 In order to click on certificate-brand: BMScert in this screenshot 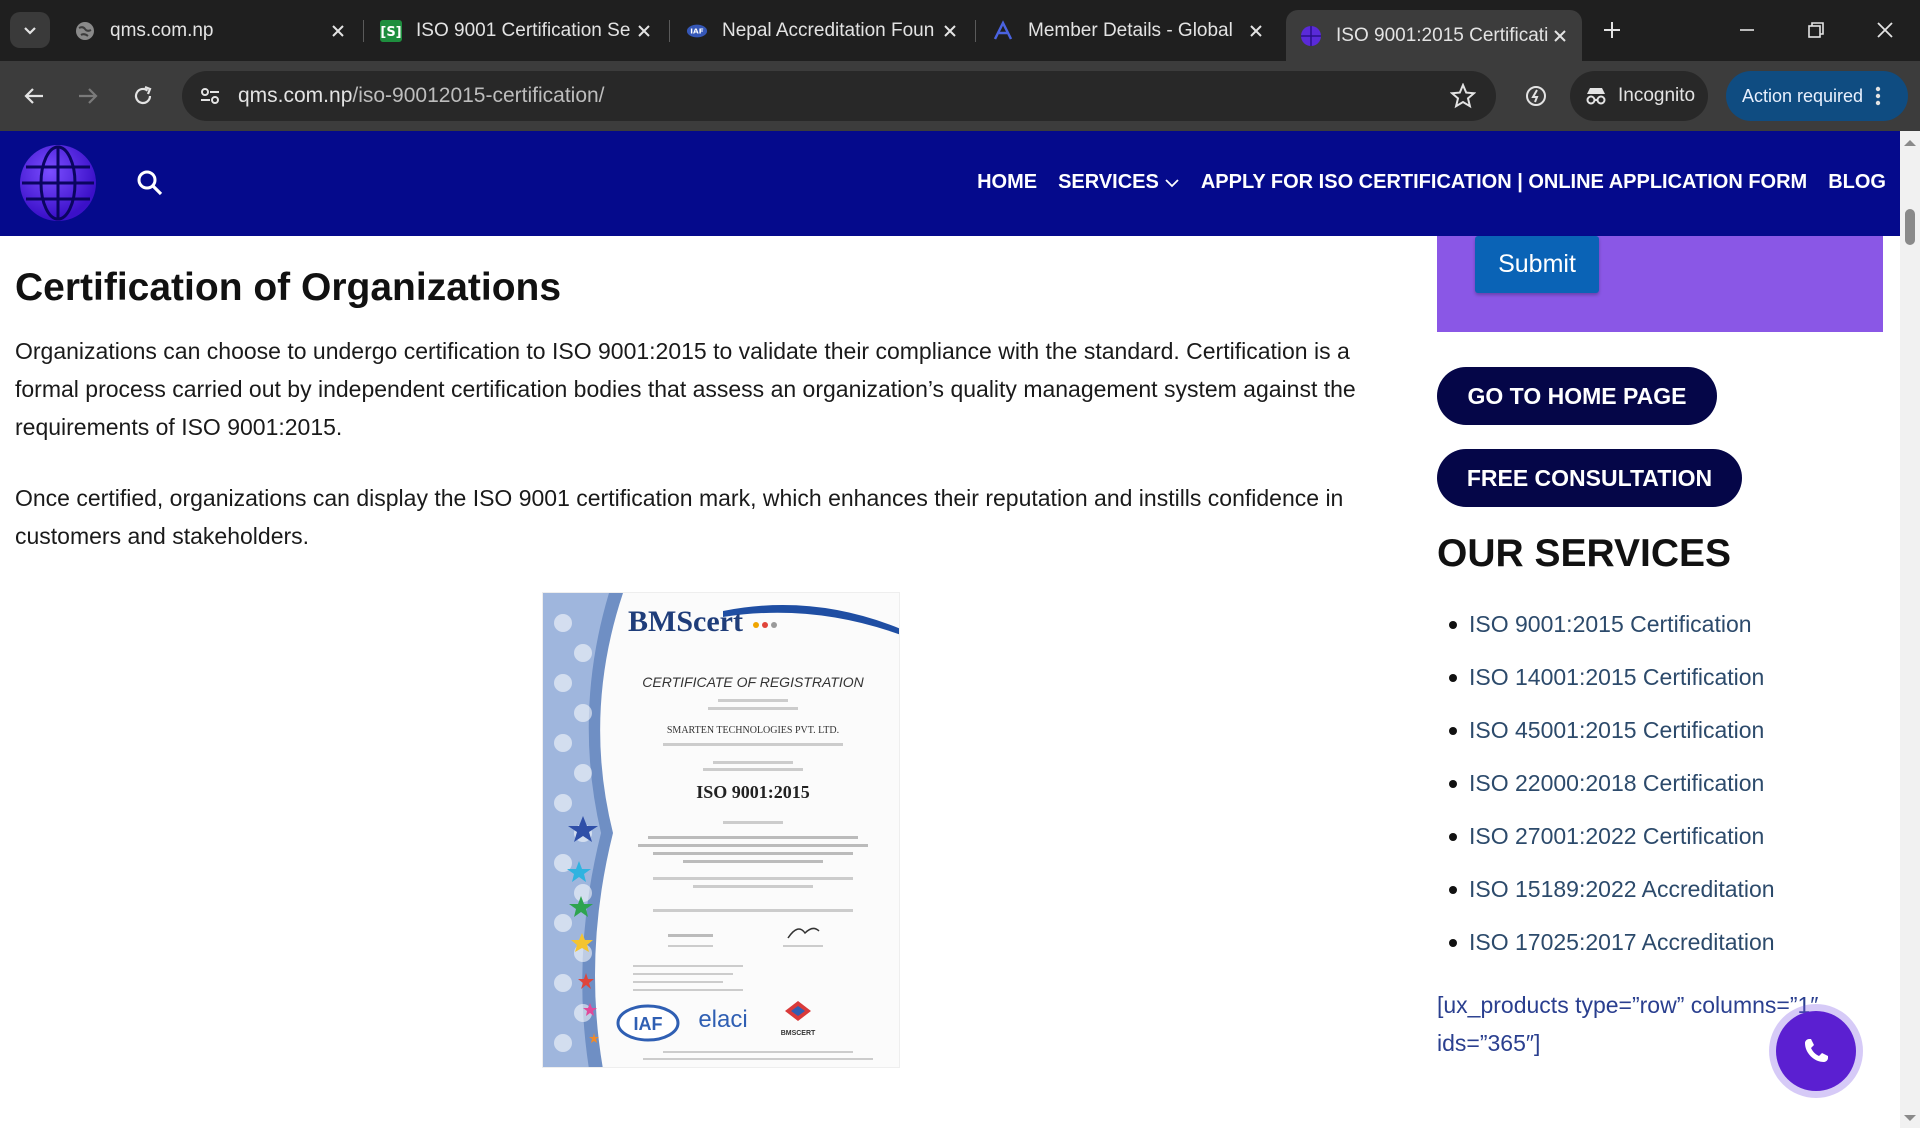, I will do `click(685, 621)`.